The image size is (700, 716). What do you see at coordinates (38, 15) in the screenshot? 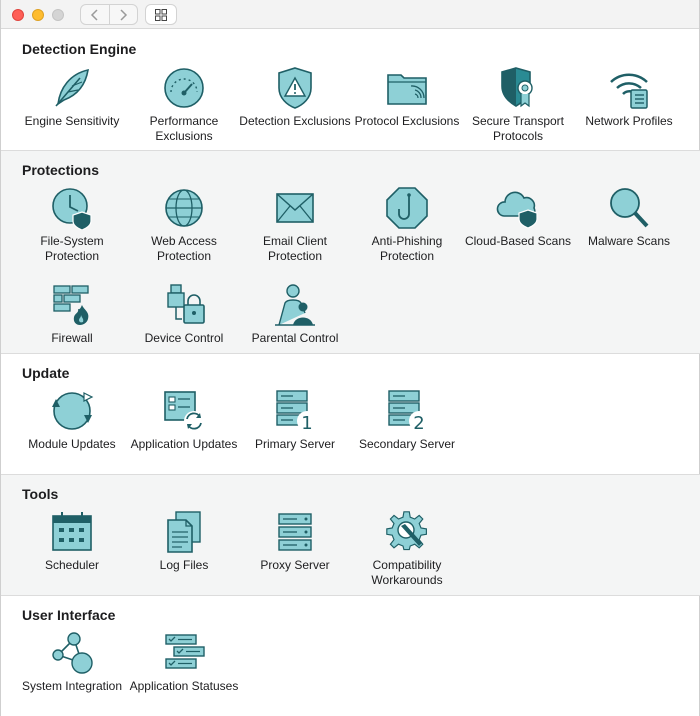
I see `minimize-button` at bounding box center [38, 15].